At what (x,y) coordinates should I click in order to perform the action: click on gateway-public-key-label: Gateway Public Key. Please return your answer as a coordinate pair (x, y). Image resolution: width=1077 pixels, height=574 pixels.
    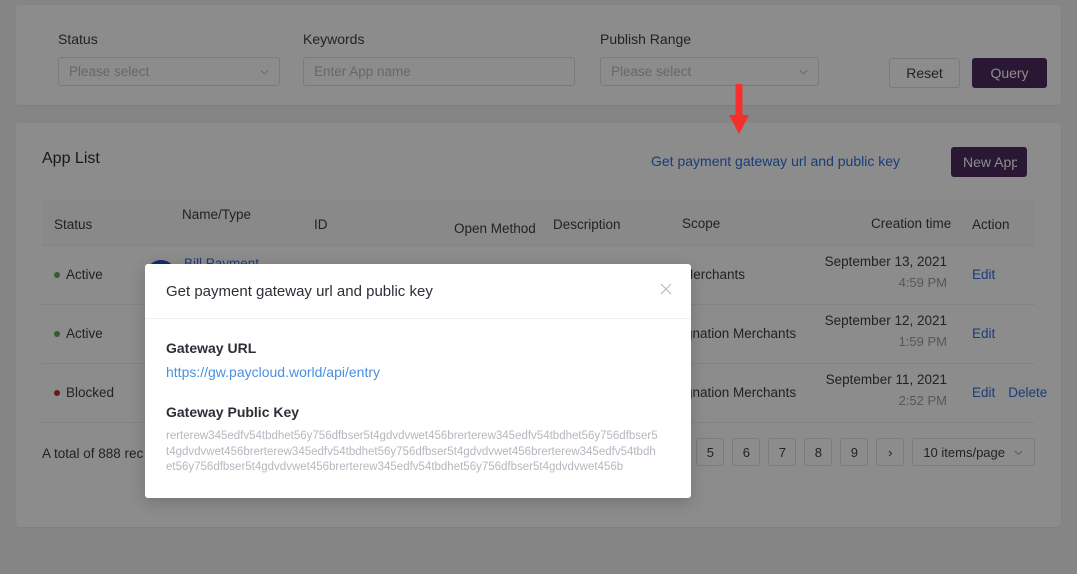
    Looking at the image, I should click on (233, 412).